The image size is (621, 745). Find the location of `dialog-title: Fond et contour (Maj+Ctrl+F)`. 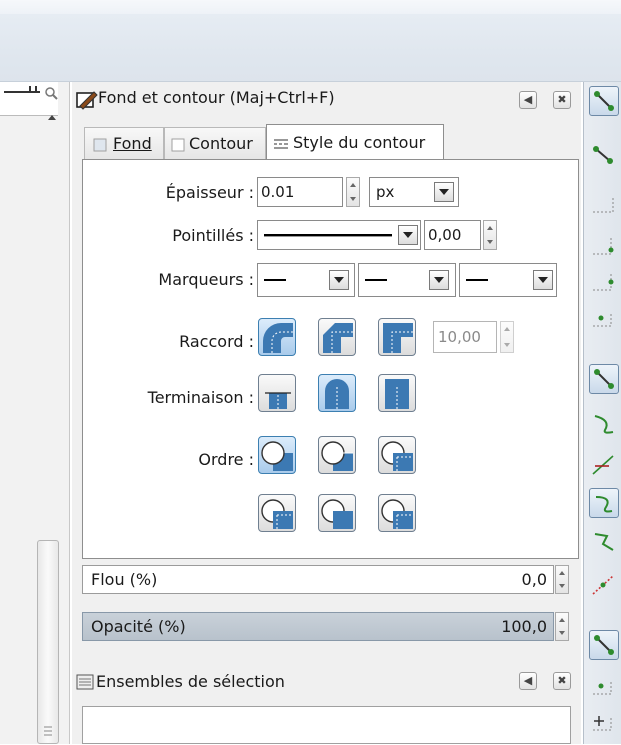

dialog-title: Fond et contour (Maj+Ctrl+F) is located at coordinates (216, 97).